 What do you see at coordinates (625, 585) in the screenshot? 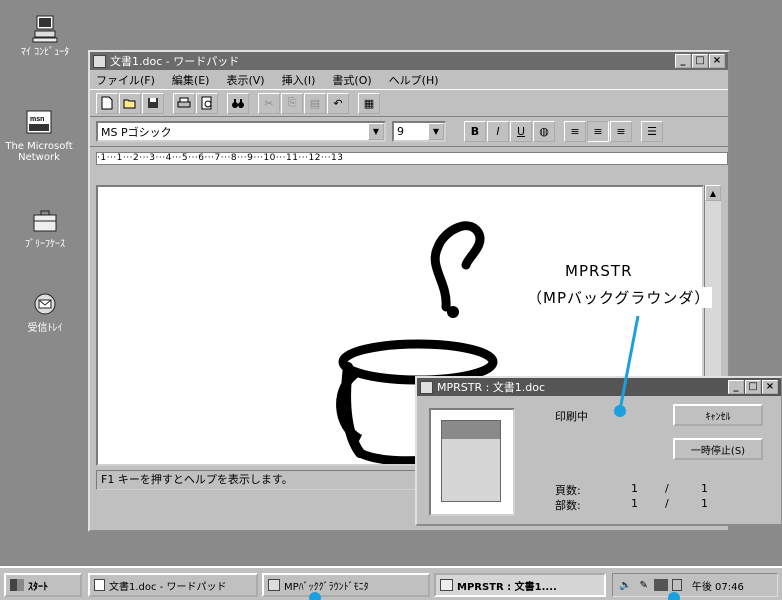
I see `speaker-icon: 🔈` at bounding box center [625, 585].